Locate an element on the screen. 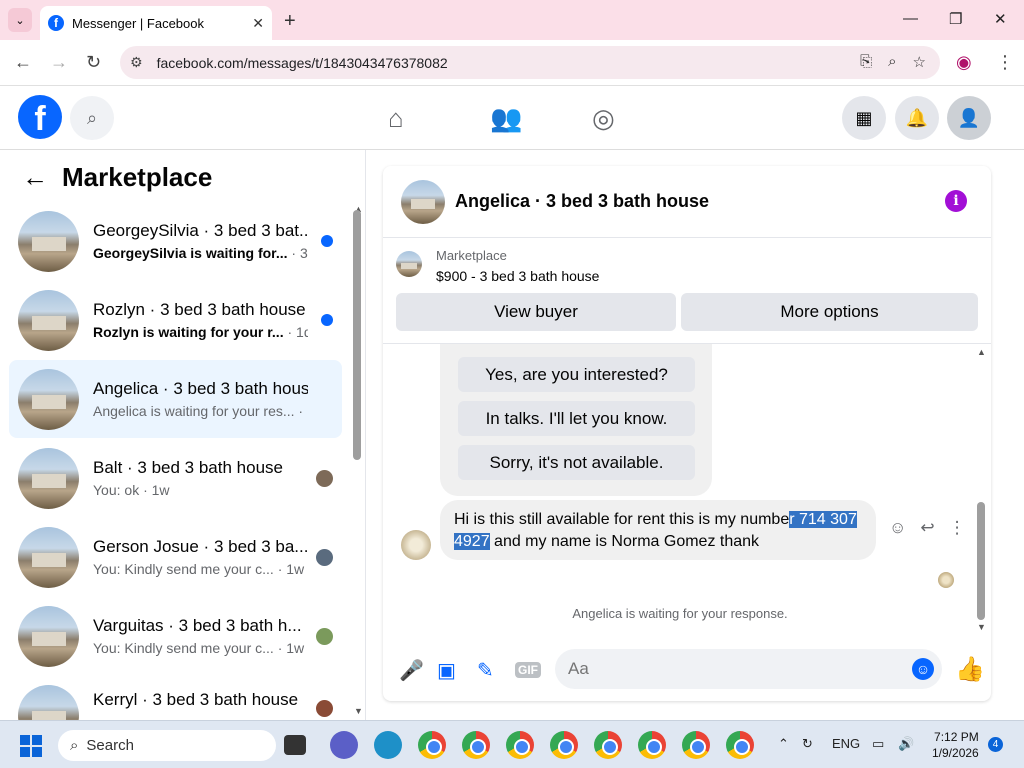  browser-tab-bar: ⌄ f Messenger | Facebook ✕ + — ❐ ✕ is located at coordinates (512, 20).